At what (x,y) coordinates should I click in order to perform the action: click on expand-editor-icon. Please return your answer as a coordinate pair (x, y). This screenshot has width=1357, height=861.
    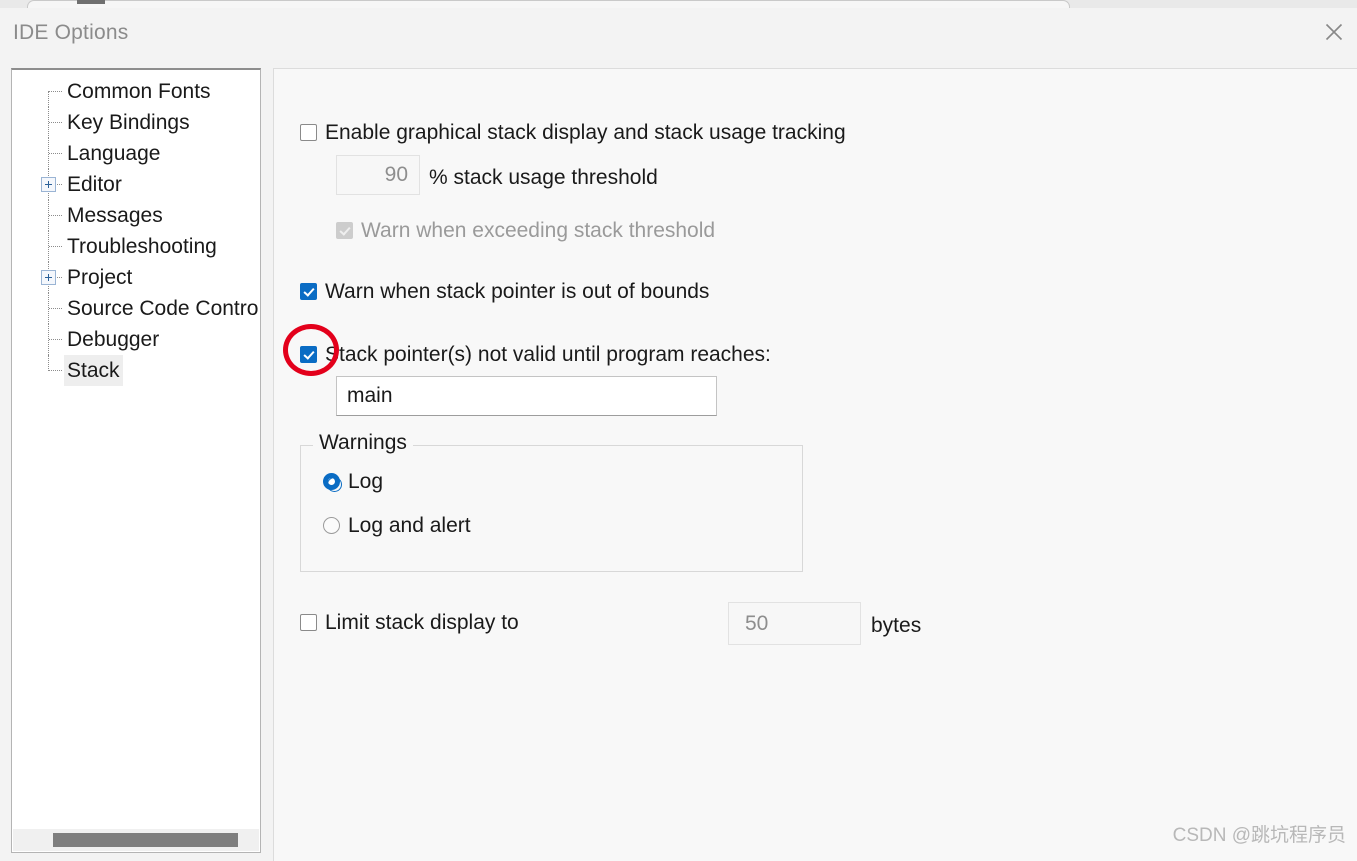
    Looking at the image, I should click on (48, 184).